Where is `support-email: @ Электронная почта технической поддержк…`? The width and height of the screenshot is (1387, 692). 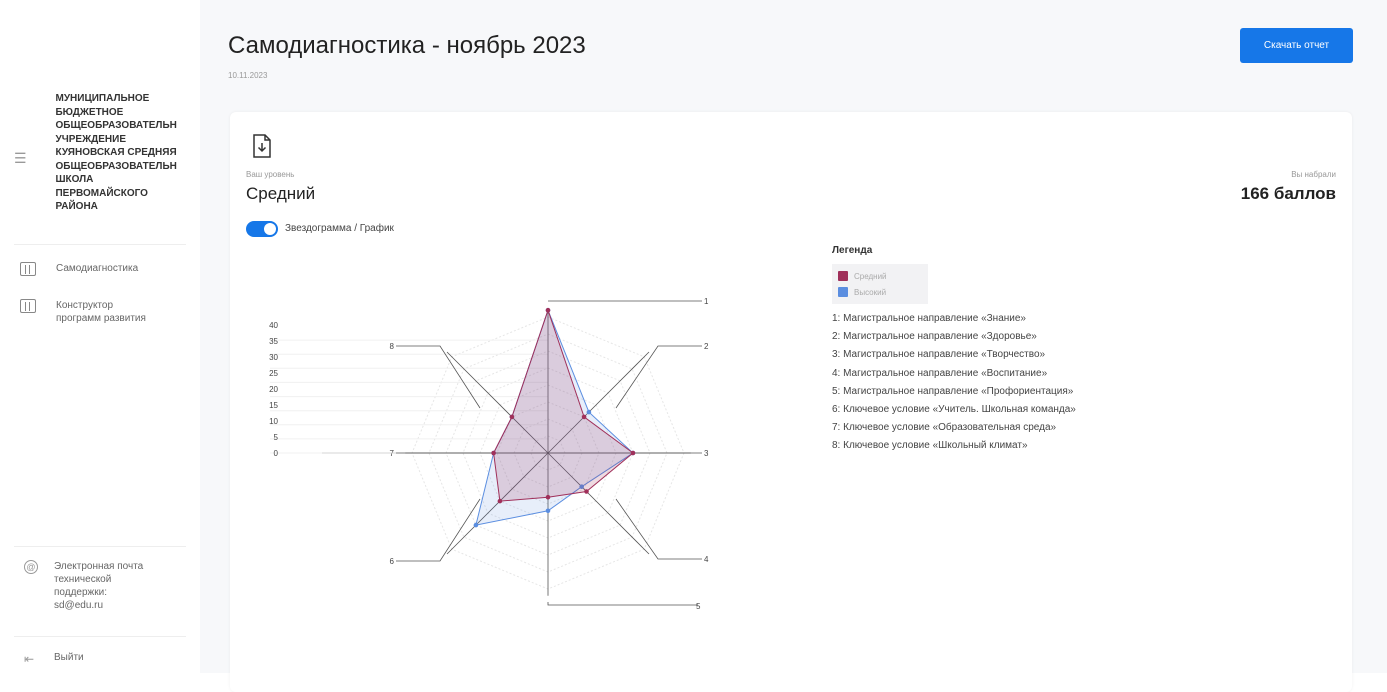
support-email: @ Электронная почта технической поддержк… is located at coordinates (83, 586).